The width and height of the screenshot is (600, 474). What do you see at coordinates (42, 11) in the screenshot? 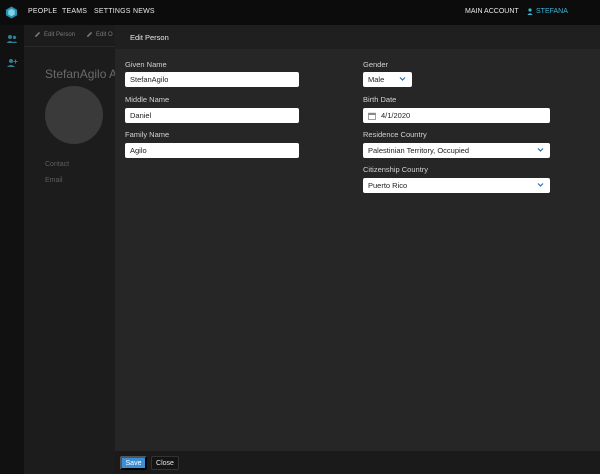
I see `nav-people: PEOPLE` at bounding box center [42, 11].